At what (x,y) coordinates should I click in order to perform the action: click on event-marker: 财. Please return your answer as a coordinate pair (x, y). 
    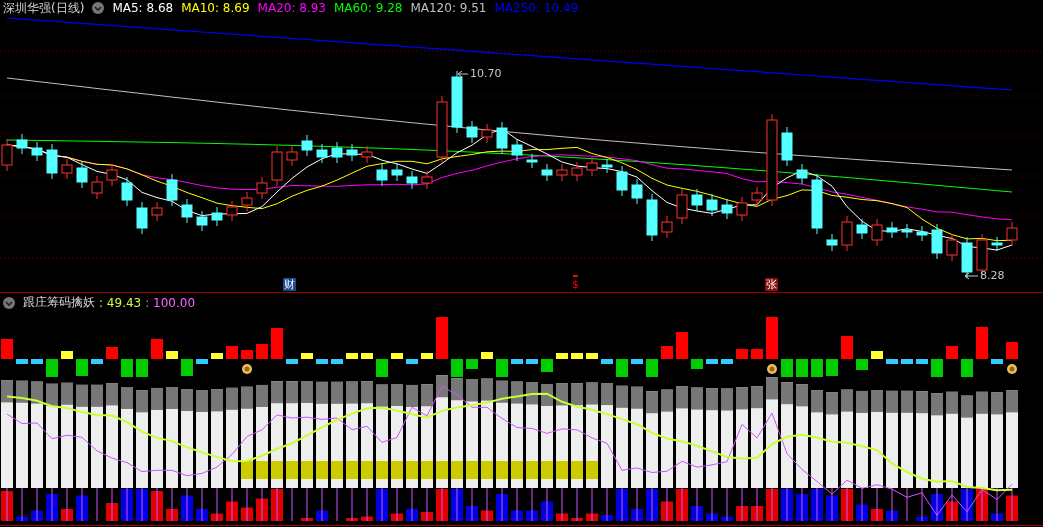
    Looking at the image, I should click on (289, 284).